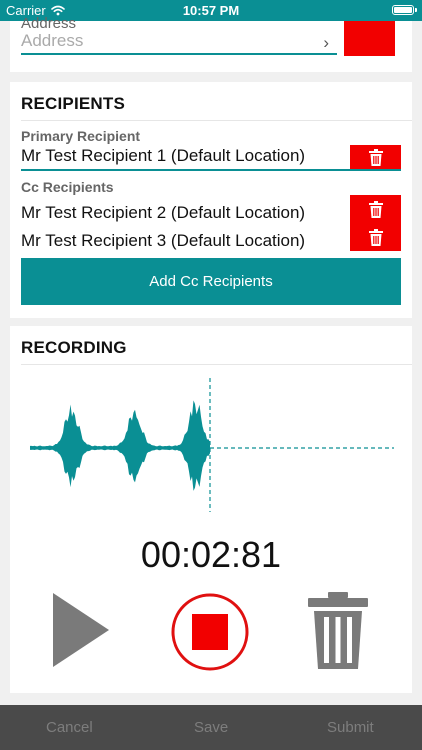 This screenshot has height=750, width=422. I want to click on bottom-toolbar: Cancel Save Submit, so click(211, 727).